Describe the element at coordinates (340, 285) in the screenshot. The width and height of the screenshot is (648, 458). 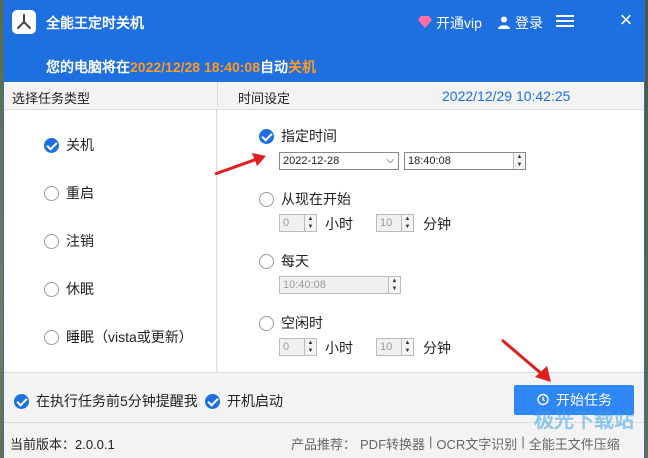
I see `daily-time-input: 10:40:08 ▲ ▼` at that location.